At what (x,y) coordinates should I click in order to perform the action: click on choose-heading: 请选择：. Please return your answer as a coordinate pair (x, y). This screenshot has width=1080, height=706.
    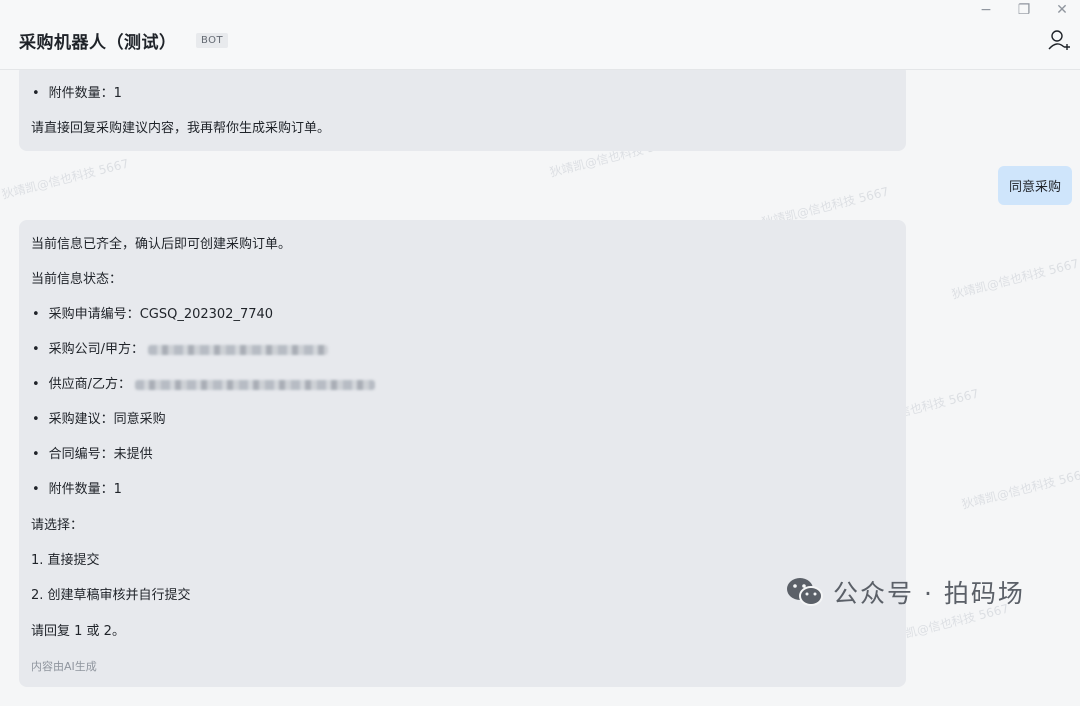
    Looking at the image, I should click on (57, 525).